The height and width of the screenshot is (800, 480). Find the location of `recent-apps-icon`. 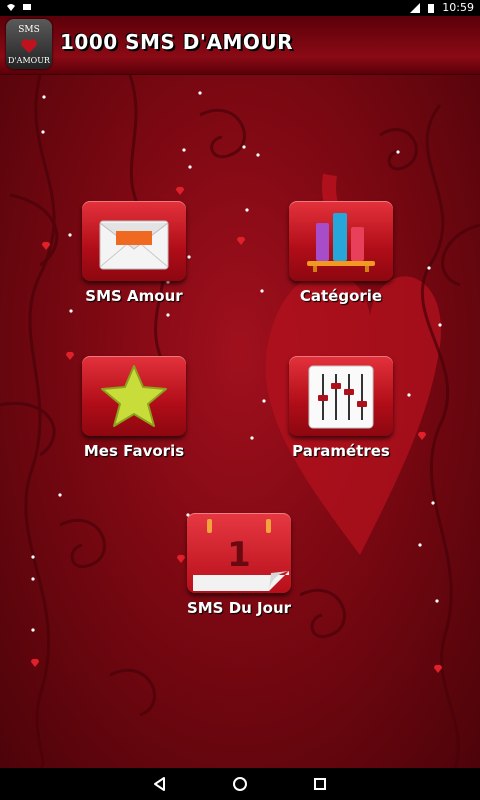

recent-apps-icon is located at coordinates (320, 784).